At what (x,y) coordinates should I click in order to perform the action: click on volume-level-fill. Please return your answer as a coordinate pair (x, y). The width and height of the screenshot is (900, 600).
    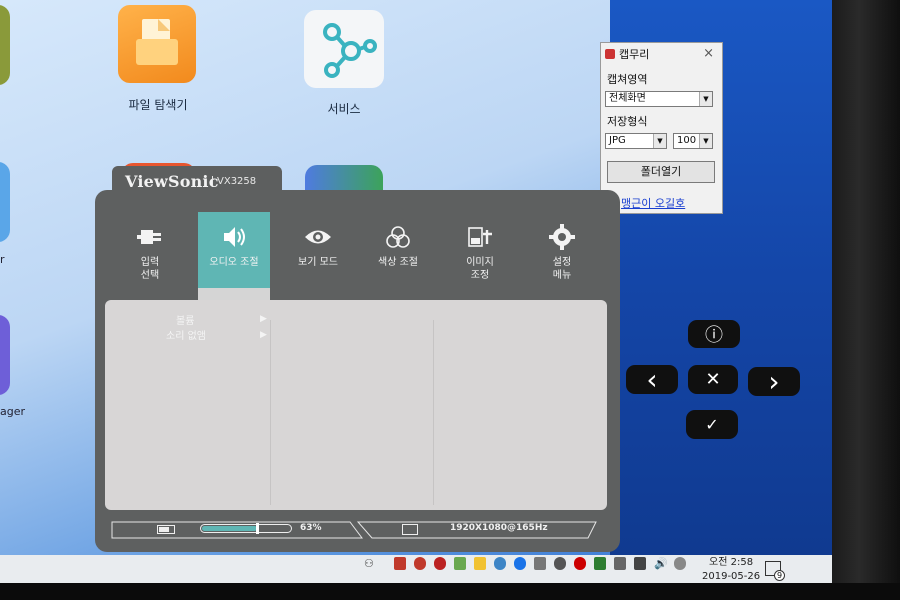
    Looking at the image, I should click on (230, 528).